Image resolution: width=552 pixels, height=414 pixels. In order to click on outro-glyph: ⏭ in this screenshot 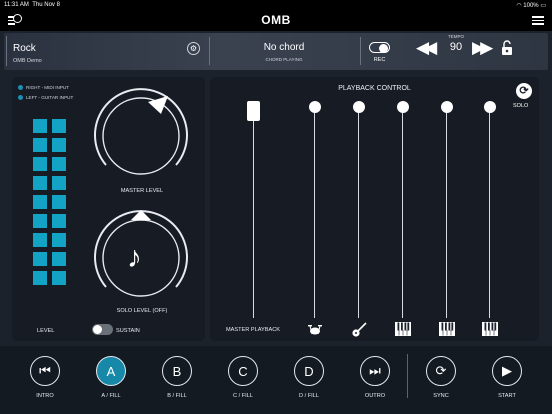, I will do `click(375, 370)`.